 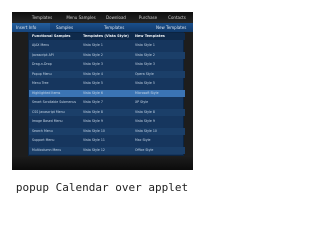 I want to click on dropdown-item: Vista Style 12, so click(x=108, y=150).